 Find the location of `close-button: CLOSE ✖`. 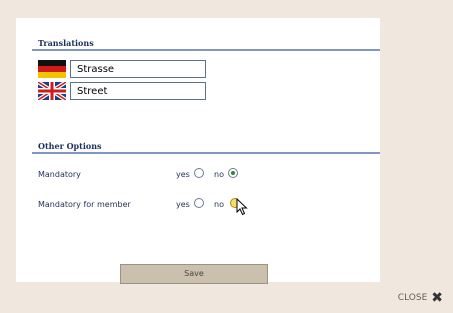

close-button: CLOSE ✖ is located at coordinates (420, 298).